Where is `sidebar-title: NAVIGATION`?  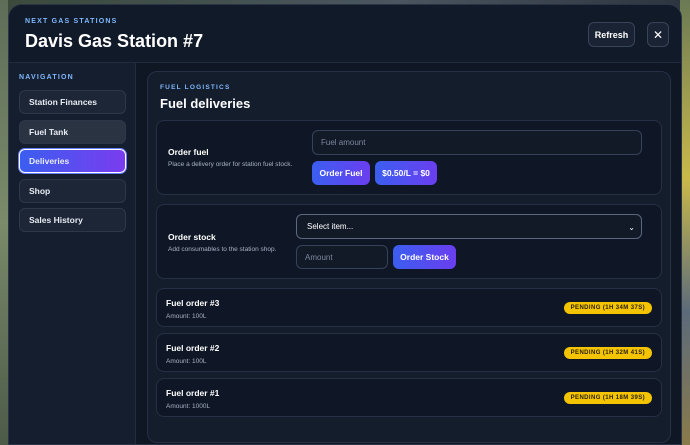 sidebar-title: NAVIGATION is located at coordinates (46, 77).